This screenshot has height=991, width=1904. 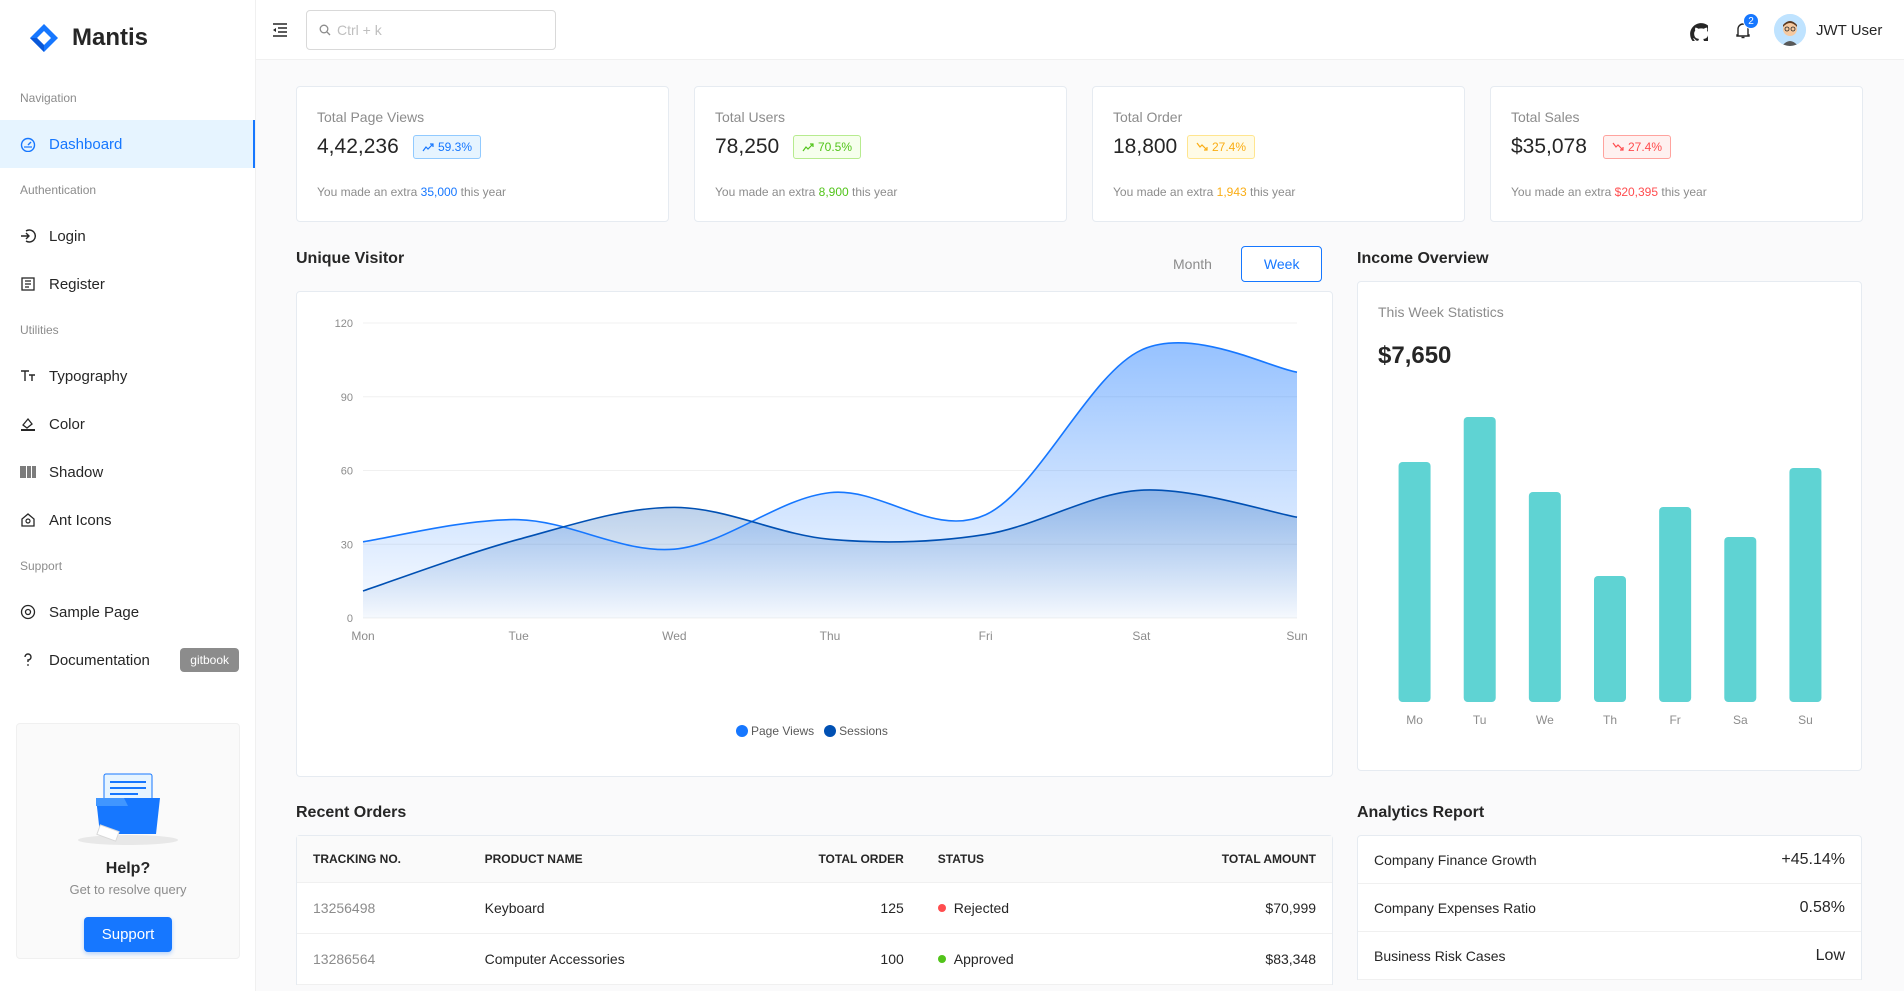 What do you see at coordinates (1790, 30) in the screenshot?
I see `avatar` at bounding box center [1790, 30].